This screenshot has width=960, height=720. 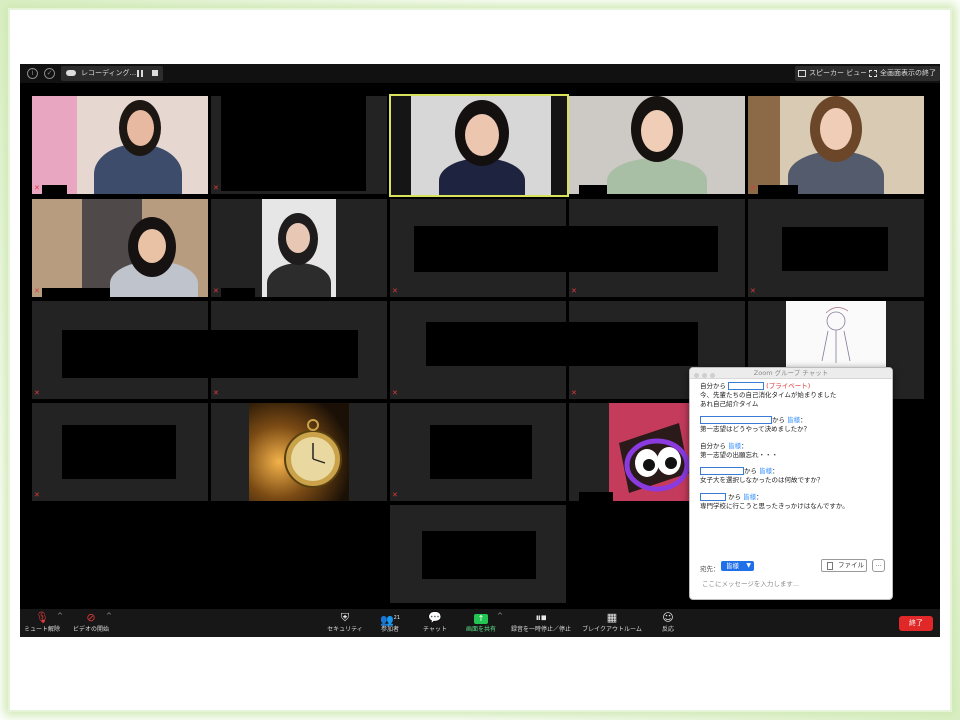 I want to click on file-button: ファイル, so click(x=844, y=565).